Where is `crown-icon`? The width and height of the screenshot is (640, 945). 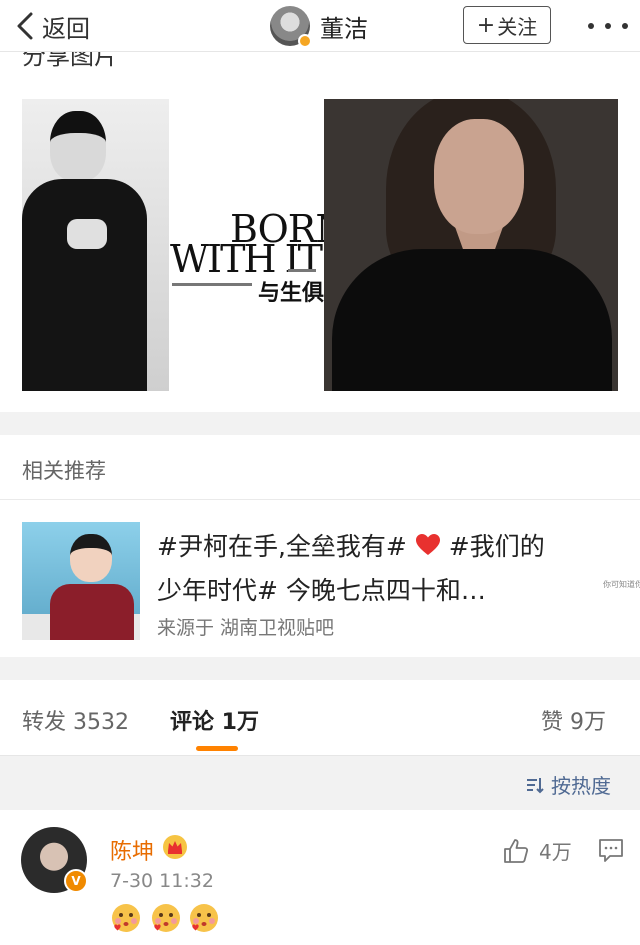 crown-icon is located at coordinates (175, 847).